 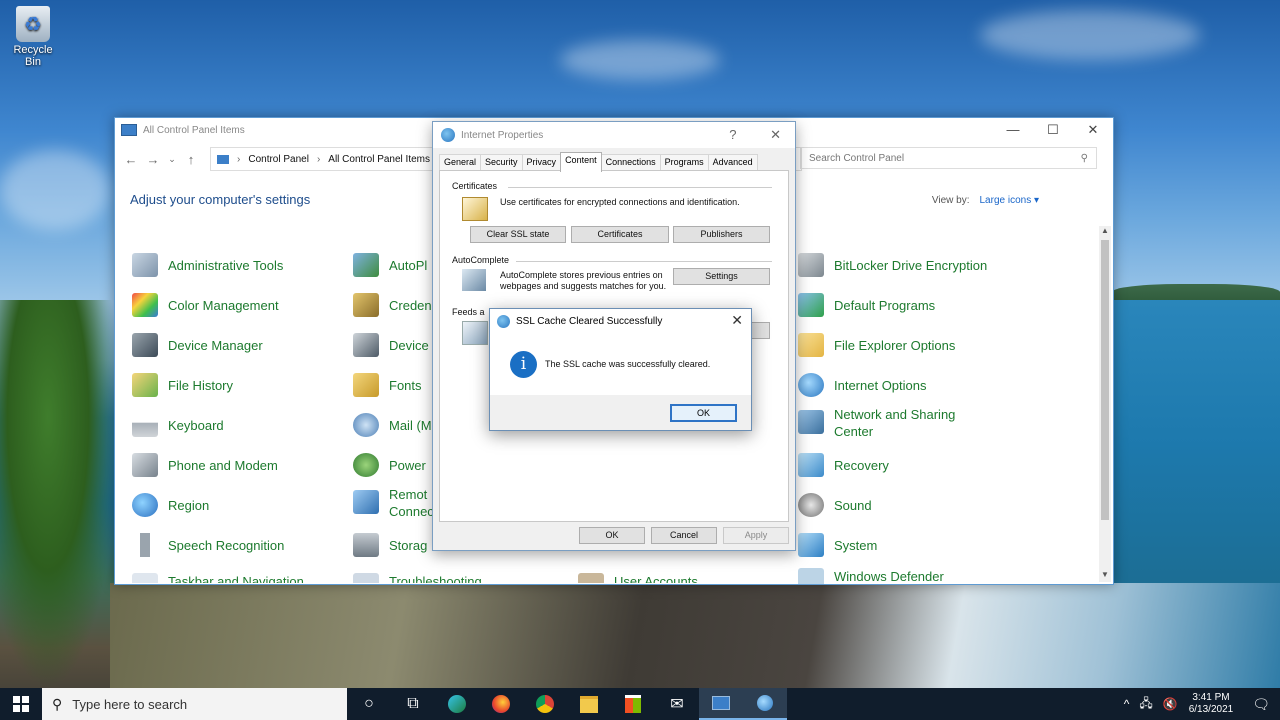 What do you see at coordinates (366, 545) in the screenshot?
I see `storage-icon` at bounding box center [366, 545].